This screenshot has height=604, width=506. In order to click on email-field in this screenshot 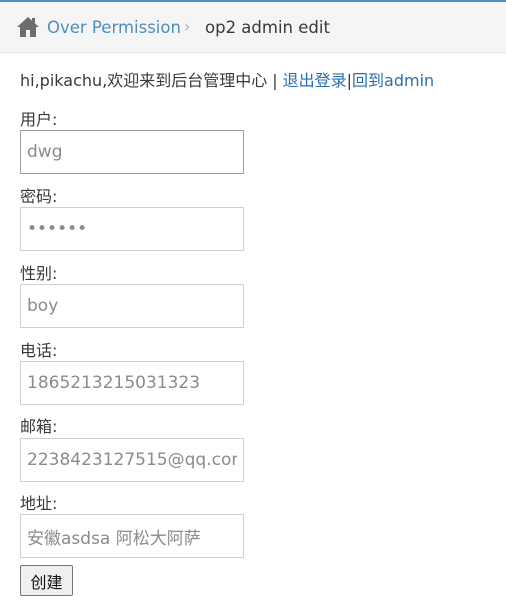, I will do `click(132, 460)`.